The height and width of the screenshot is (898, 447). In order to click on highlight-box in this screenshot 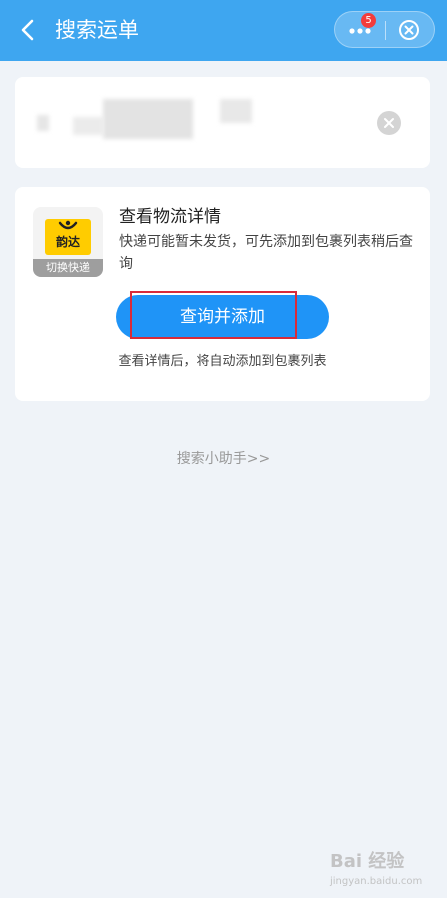, I will do `click(213, 315)`.